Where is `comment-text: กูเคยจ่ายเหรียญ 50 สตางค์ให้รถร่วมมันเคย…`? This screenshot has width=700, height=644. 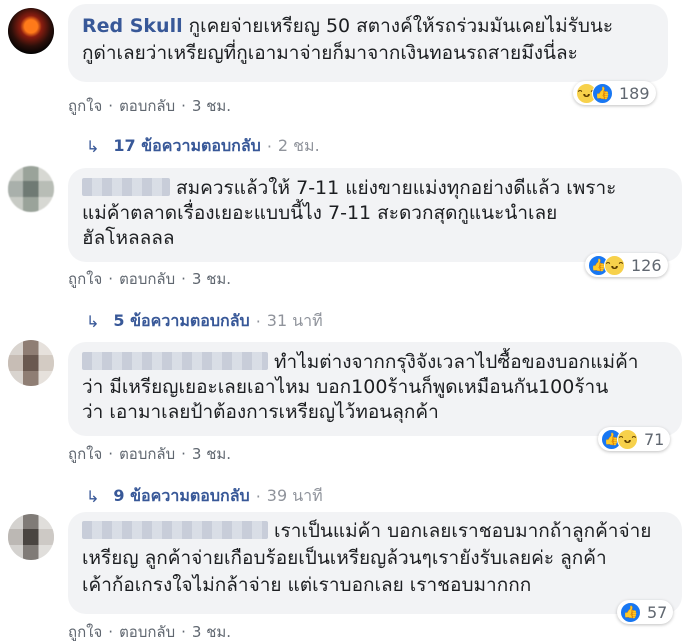 comment-text: กูเคยจ่ายเหรียญ 50 สตางค์ให้รถร่วมมันเคย… is located at coordinates (401, 26).